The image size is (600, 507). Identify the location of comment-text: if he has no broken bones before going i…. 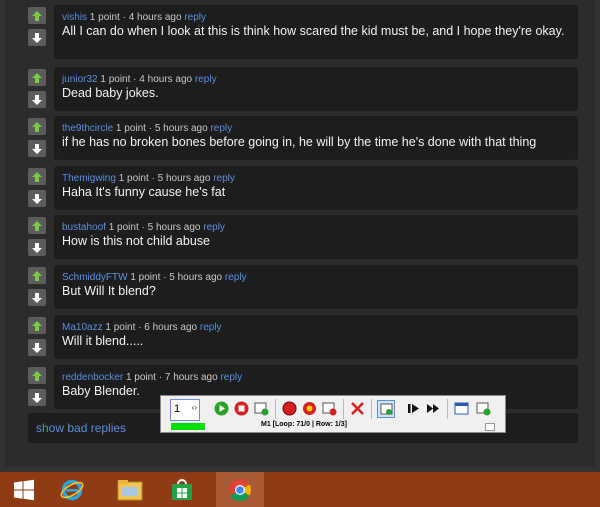
(299, 142).